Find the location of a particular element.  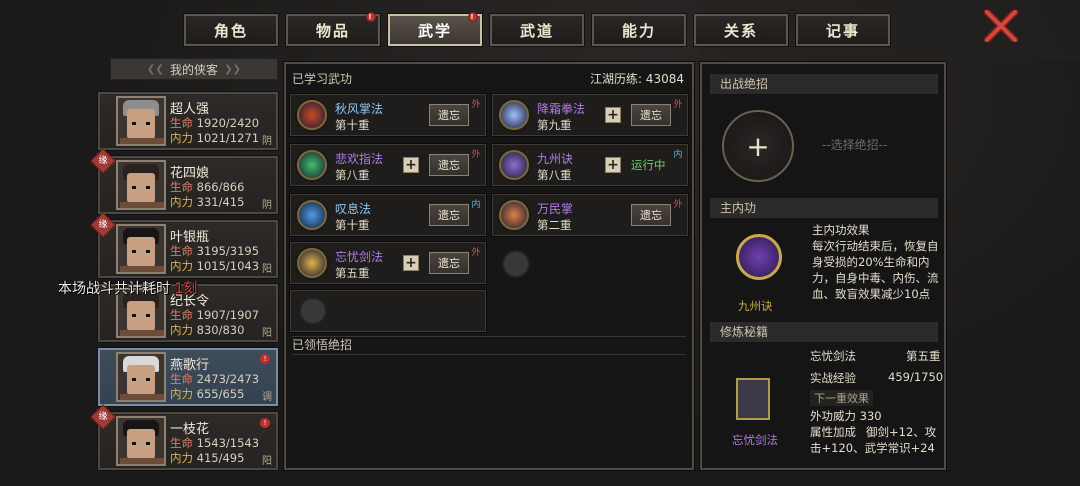

neigong-icon is located at coordinates (759, 257).